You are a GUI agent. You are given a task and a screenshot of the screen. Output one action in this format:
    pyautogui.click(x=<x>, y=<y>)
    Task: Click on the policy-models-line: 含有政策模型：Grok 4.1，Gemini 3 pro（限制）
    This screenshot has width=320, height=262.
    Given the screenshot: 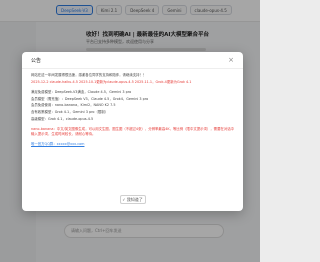 What is the action you would take?
    pyautogui.click(x=70, y=112)
    